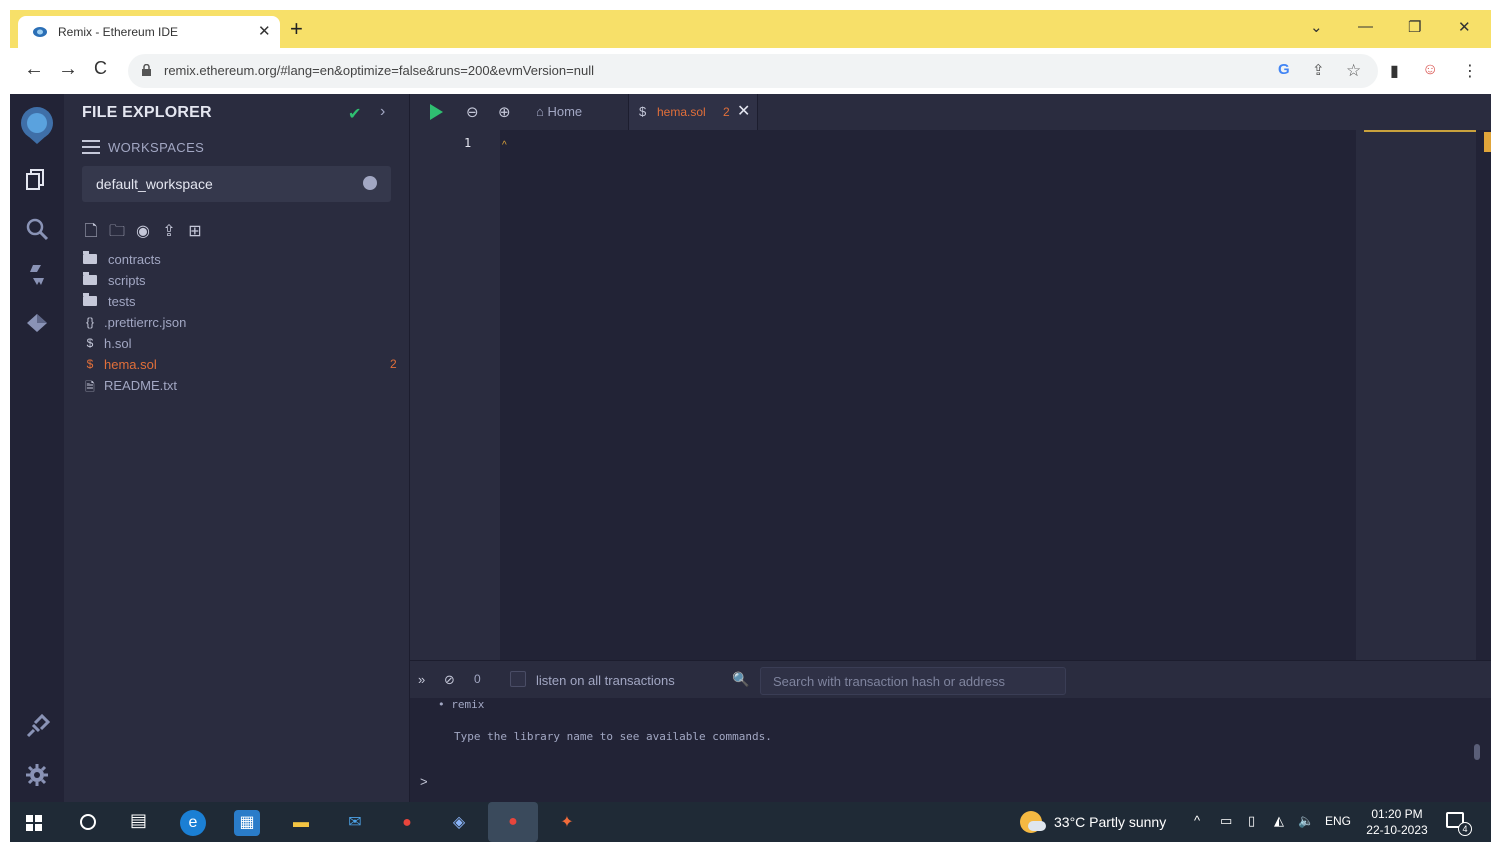 The height and width of the screenshot is (842, 1495). Describe the element at coordinates (1464, 27) in the screenshot. I see `close-window-icon: ✕` at that location.